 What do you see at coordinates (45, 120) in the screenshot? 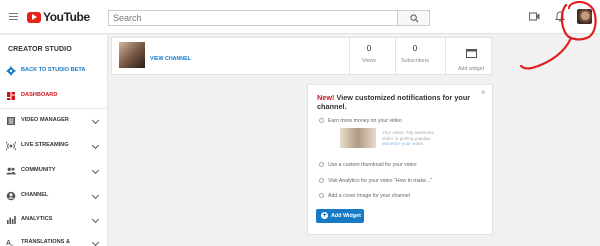
I see `sidebar-item-label: VIDEO MANAGER` at bounding box center [45, 120].